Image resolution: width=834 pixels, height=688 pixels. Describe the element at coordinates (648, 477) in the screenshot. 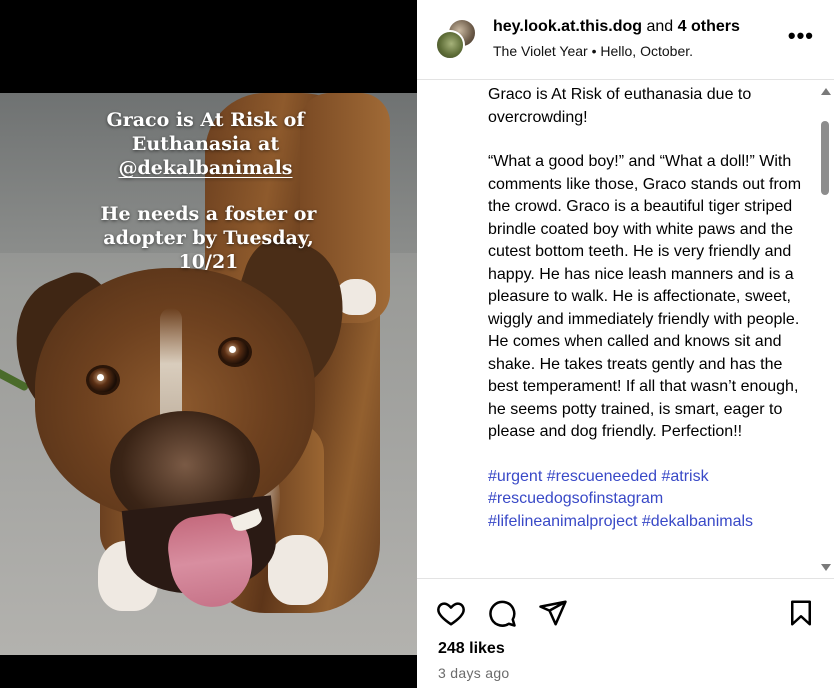

I see `hashtag-line: #urgent #rescueneeded #atrisk` at that location.